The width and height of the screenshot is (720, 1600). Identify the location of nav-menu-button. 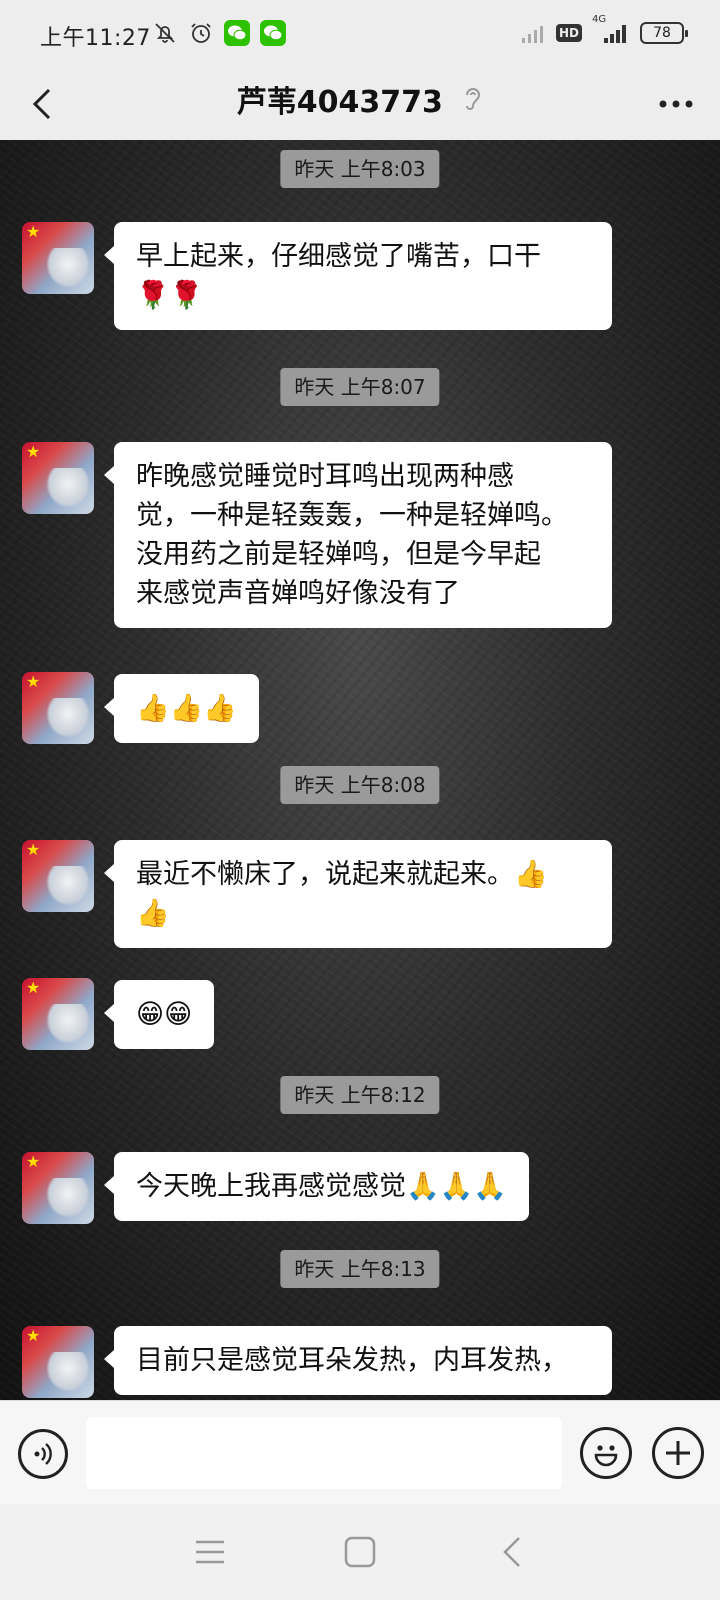
(210, 1552).